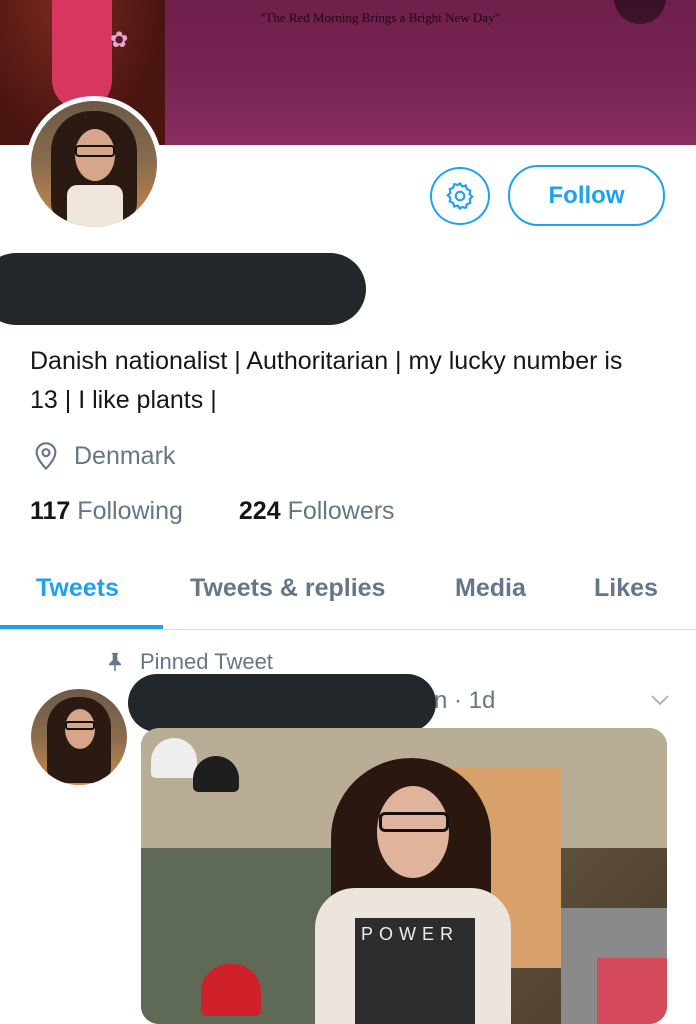 This screenshot has height=1024, width=696. What do you see at coordinates (80, 725) in the screenshot?
I see `tweet-avatar-glasses` at bounding box center [80, 725].